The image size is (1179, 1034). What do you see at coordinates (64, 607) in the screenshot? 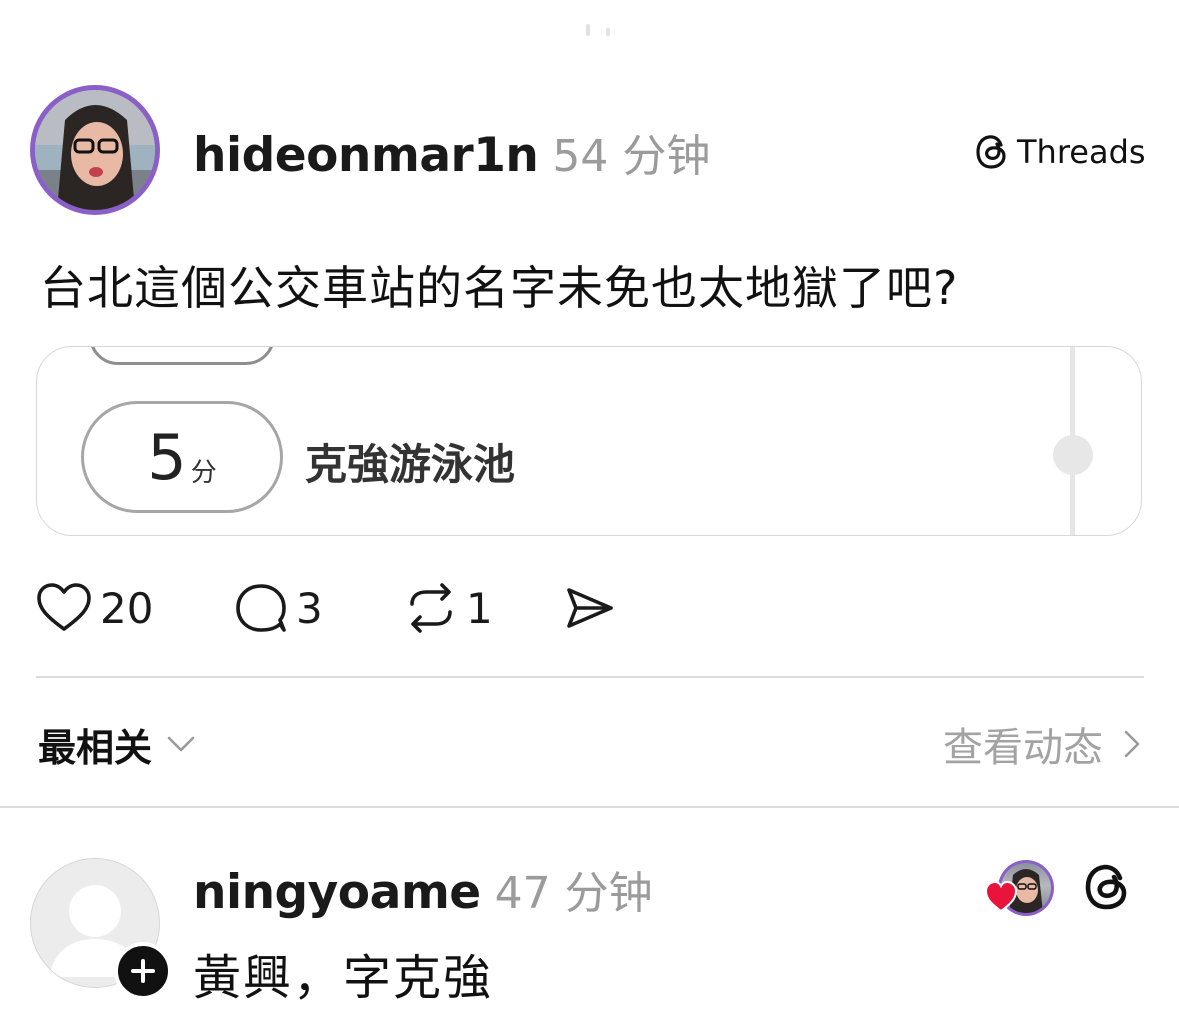
I see `heart-icon` at bounding box center [64, 607].